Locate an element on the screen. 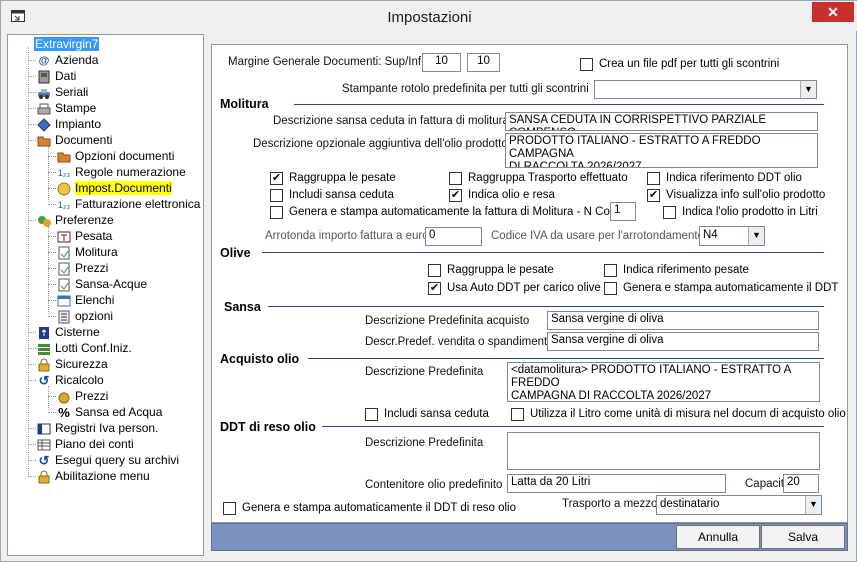  tree-item-impost-documenti: Impost.Documenti is located at coordinates (114, 188).